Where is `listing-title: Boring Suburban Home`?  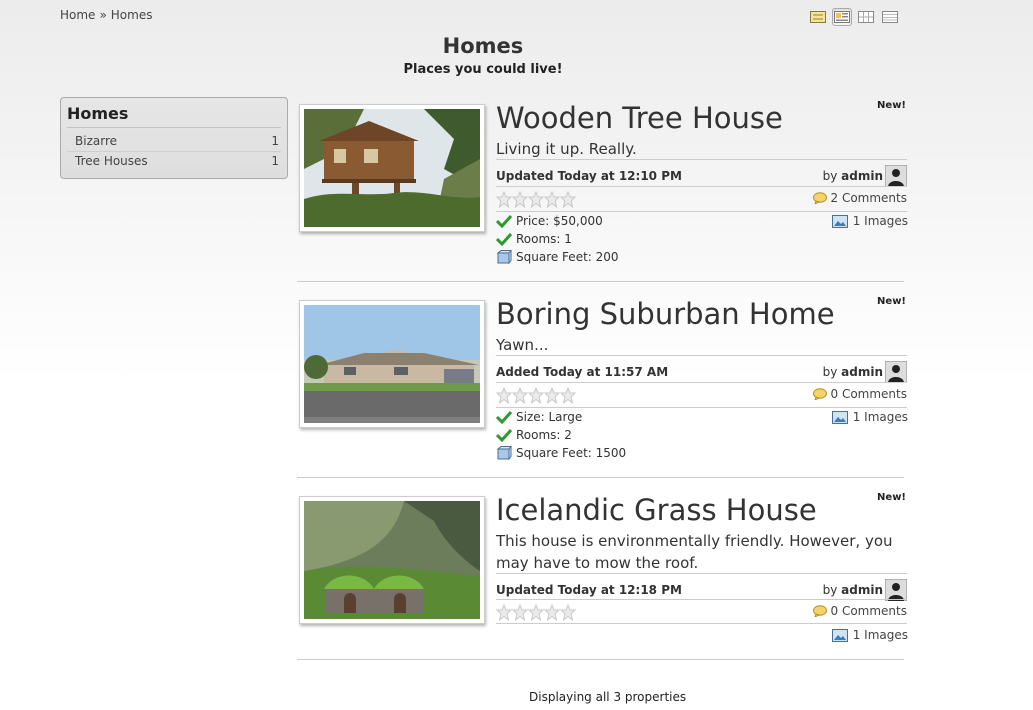
listing-title: Boring Suburban Home is located at coordinates (665, 314).